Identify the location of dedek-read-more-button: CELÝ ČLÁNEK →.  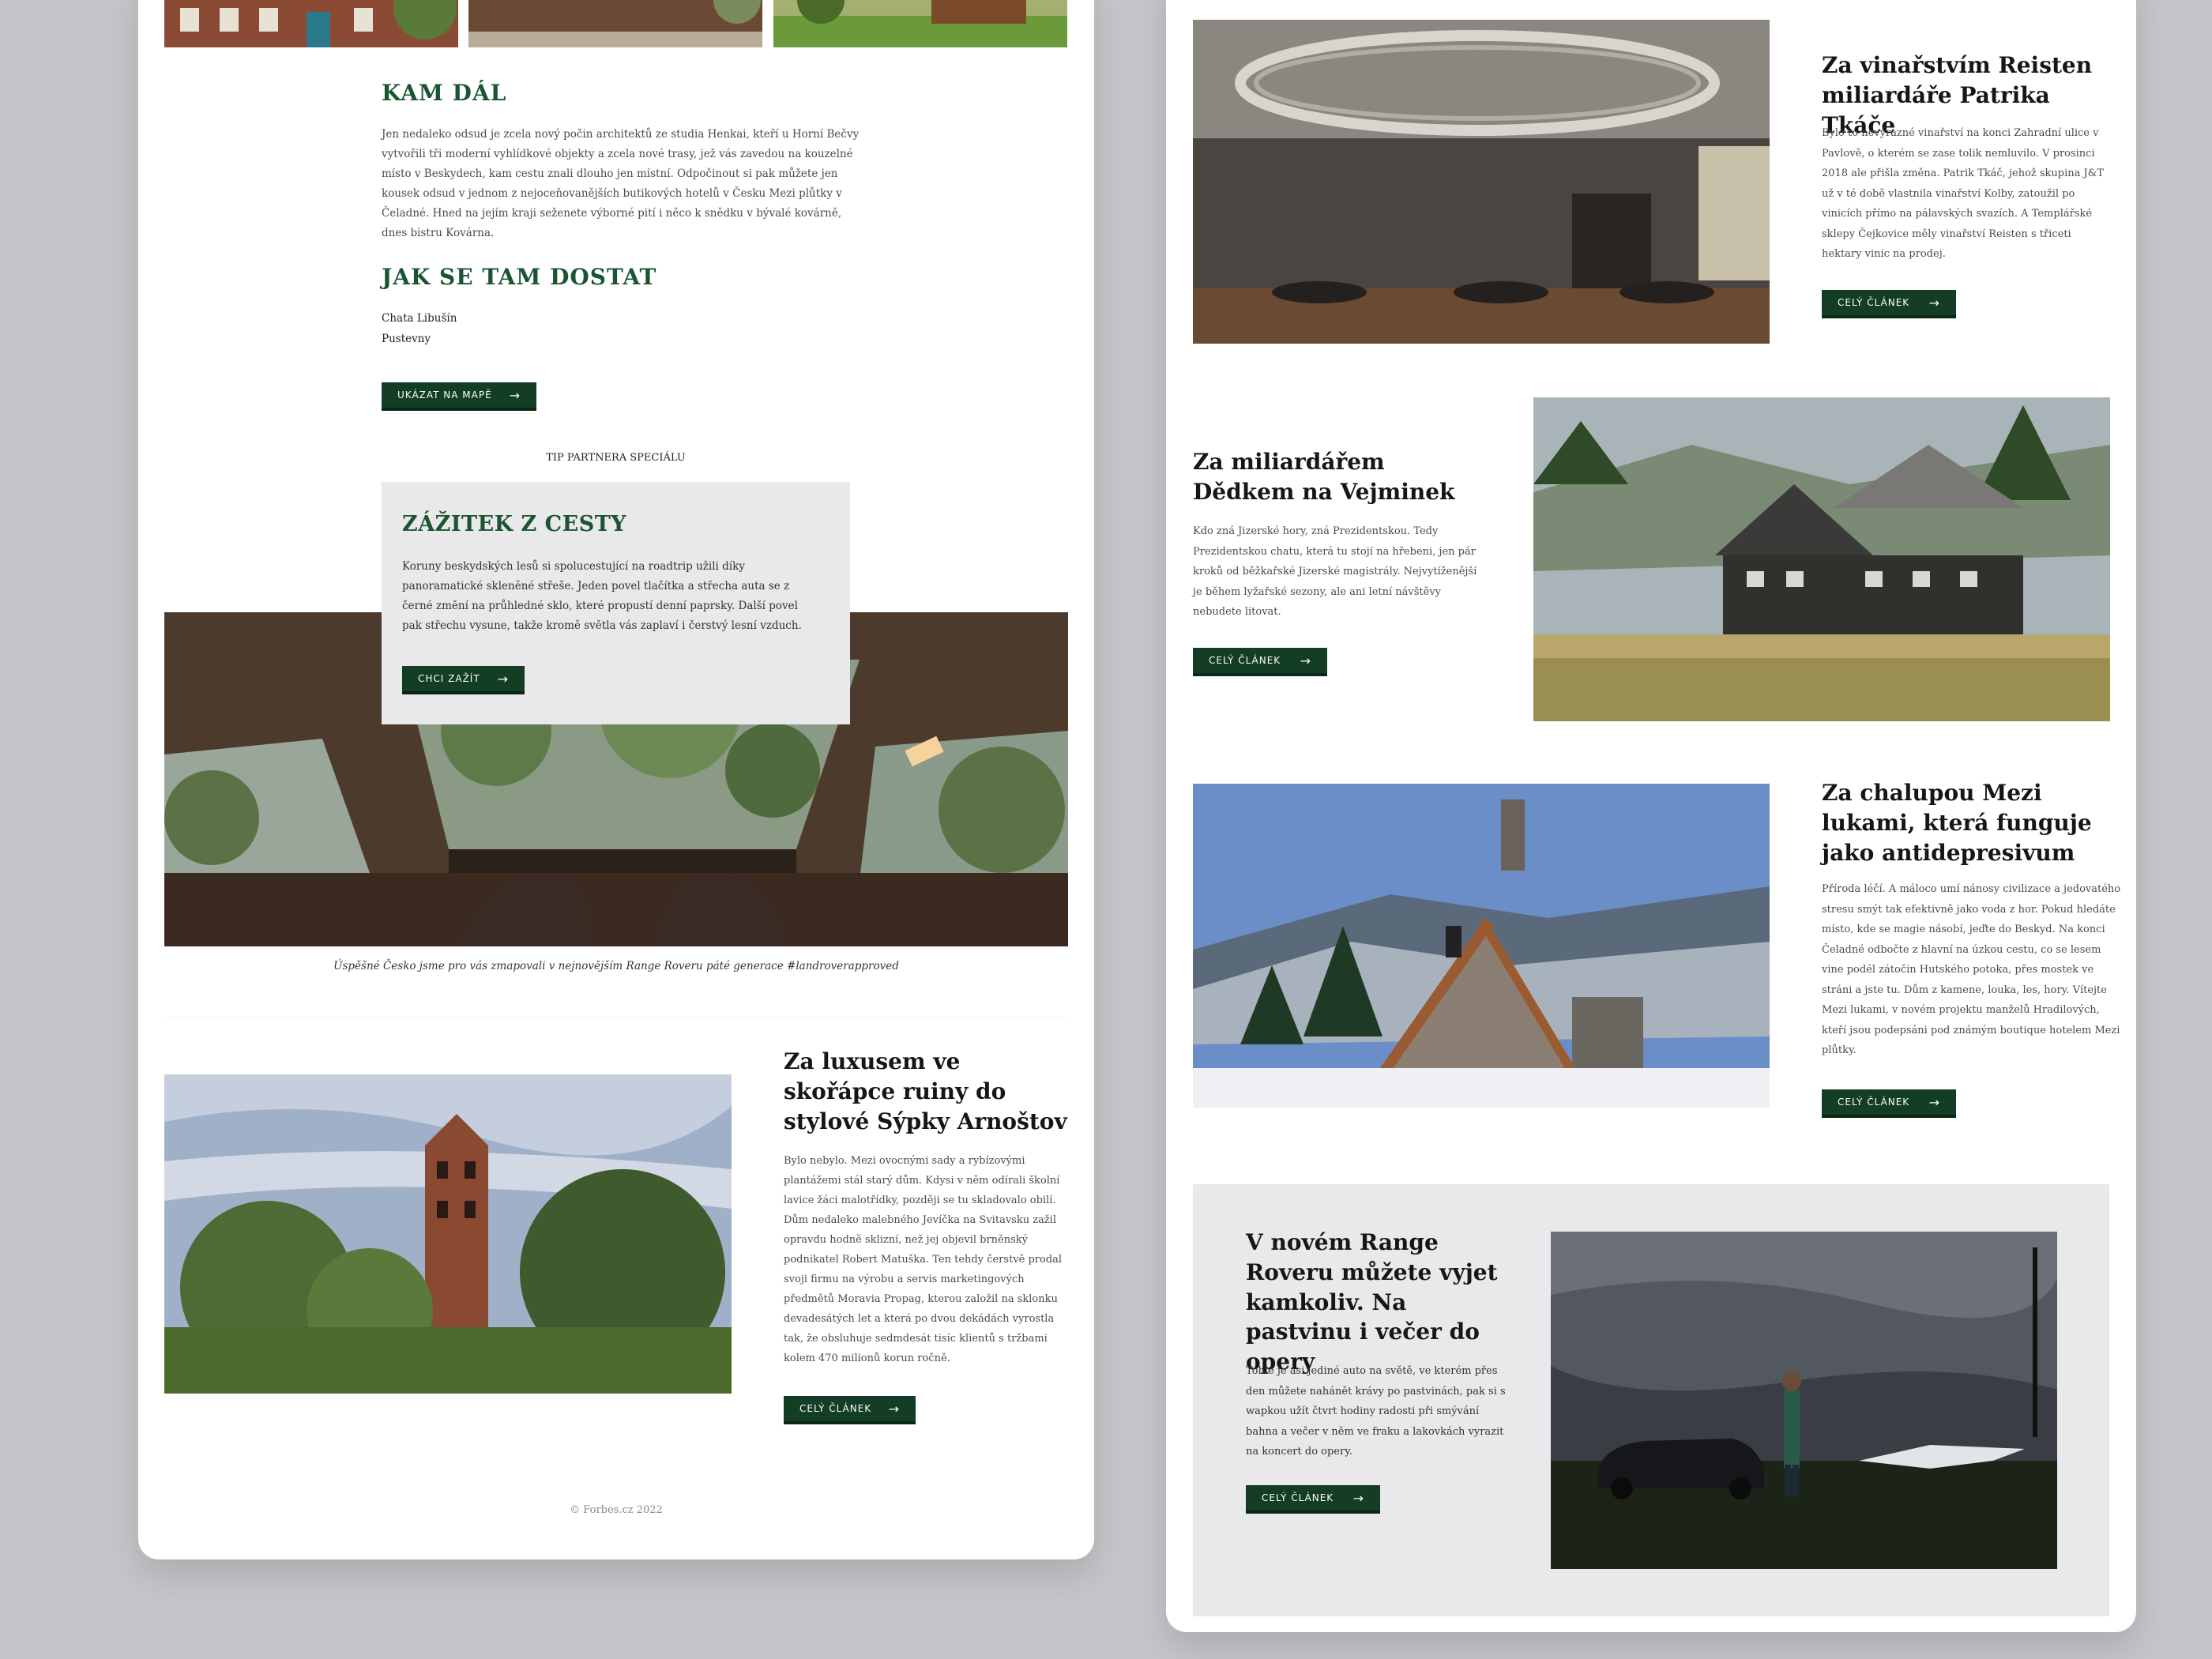
(1260, 662).